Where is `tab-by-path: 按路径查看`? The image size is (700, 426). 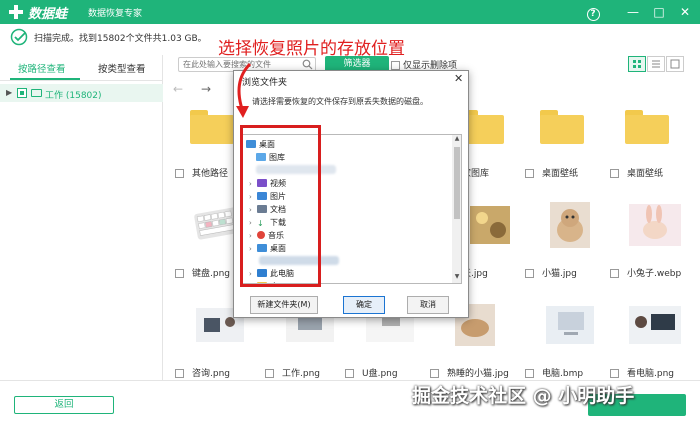 tab-by-path: 按路径查看 is located at coordinates (42, 68).